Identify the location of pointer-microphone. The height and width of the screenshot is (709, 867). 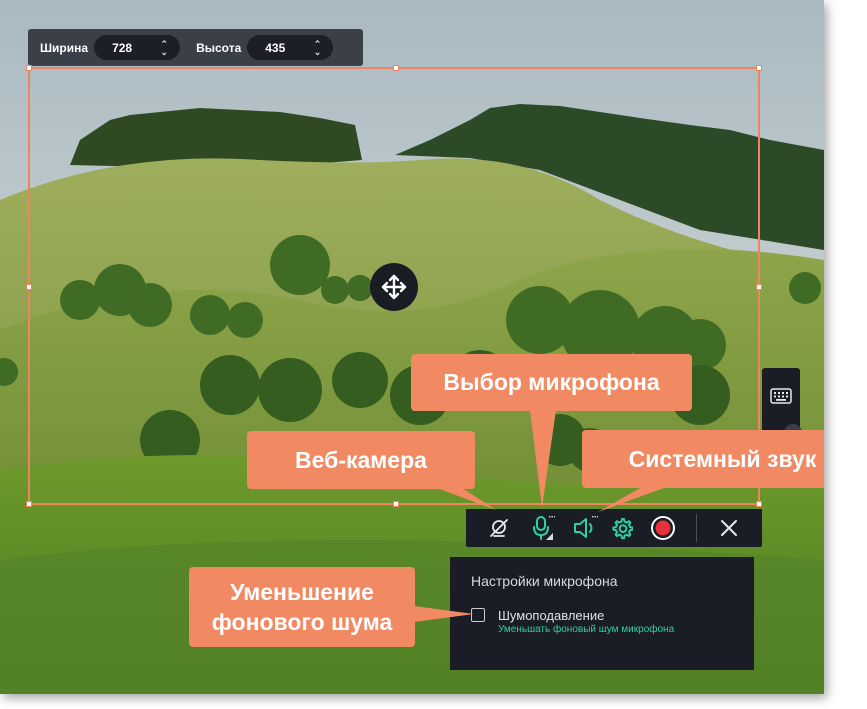
(543, 459).